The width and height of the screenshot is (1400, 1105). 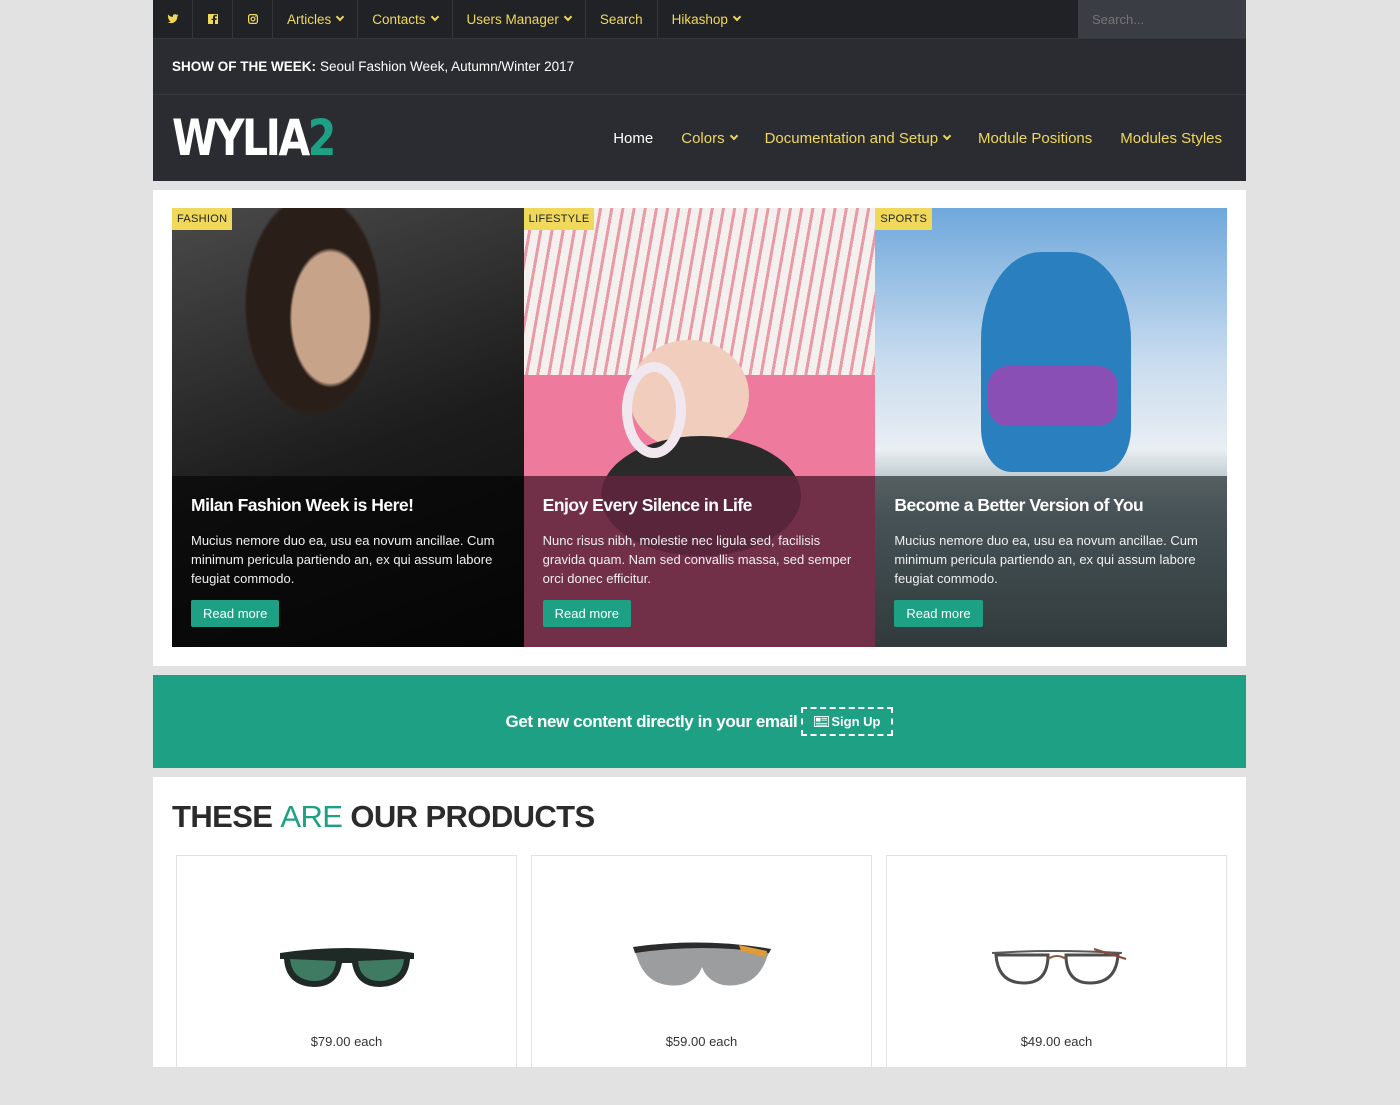 I want to click on top-nav-hikashop: Hikashop, so click(x=706, y=19).